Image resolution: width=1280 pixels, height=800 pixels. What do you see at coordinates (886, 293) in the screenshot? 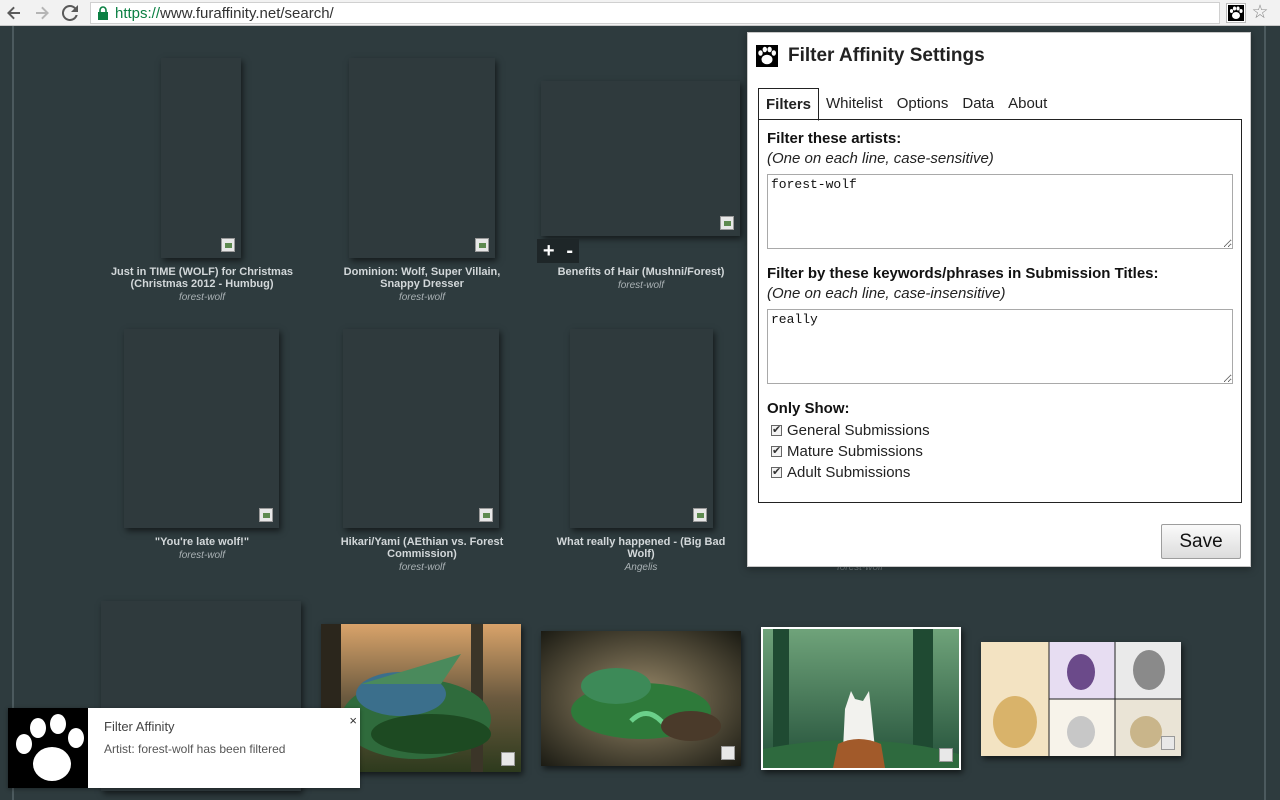
I see `keywords-hint: (One on each line, case-insensitive)` at bounding box center [886, 293].